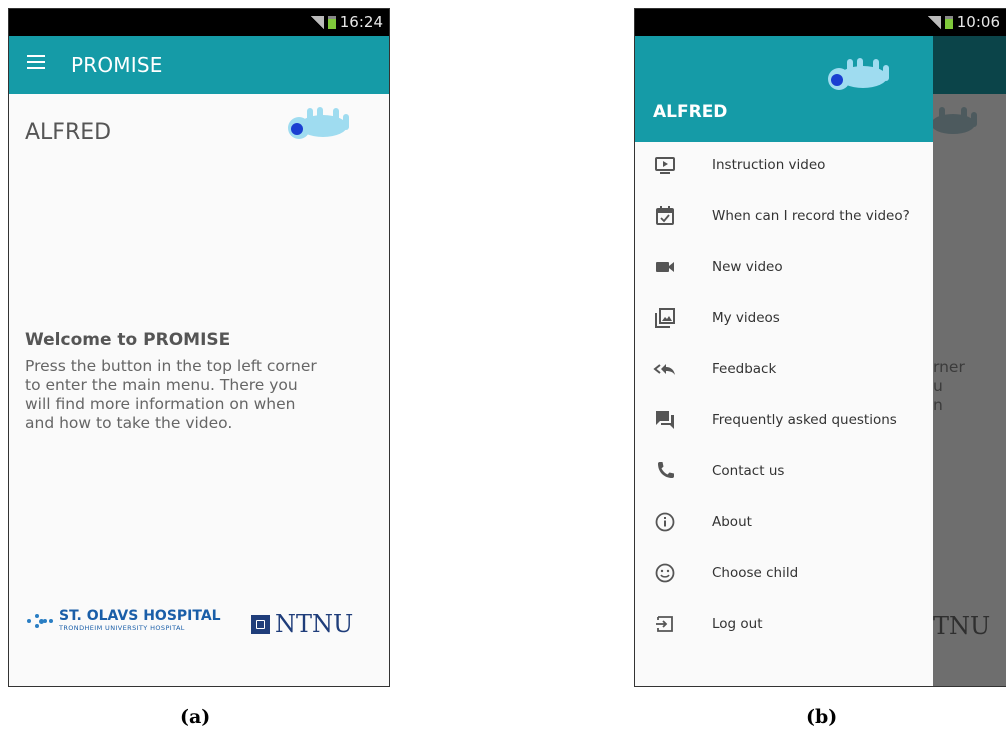  I want to click on ntnu-logo: NTNU, so click(302, 624).